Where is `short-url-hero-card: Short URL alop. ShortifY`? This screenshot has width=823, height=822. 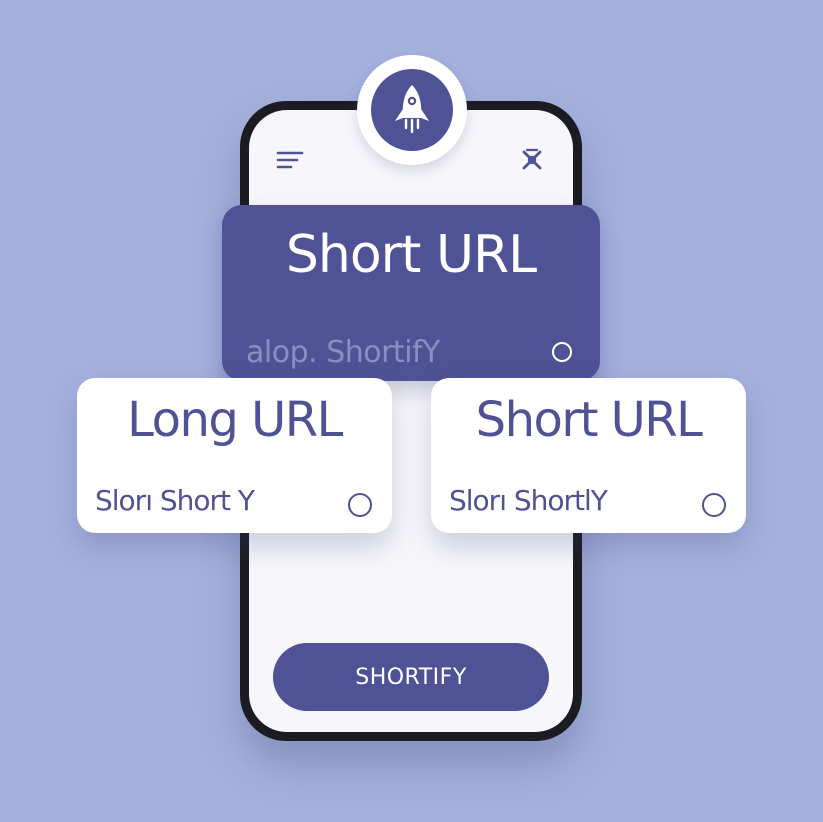 short-url-hero-card: Short URL alop. ShortifY is located at coordinates (411, 293).